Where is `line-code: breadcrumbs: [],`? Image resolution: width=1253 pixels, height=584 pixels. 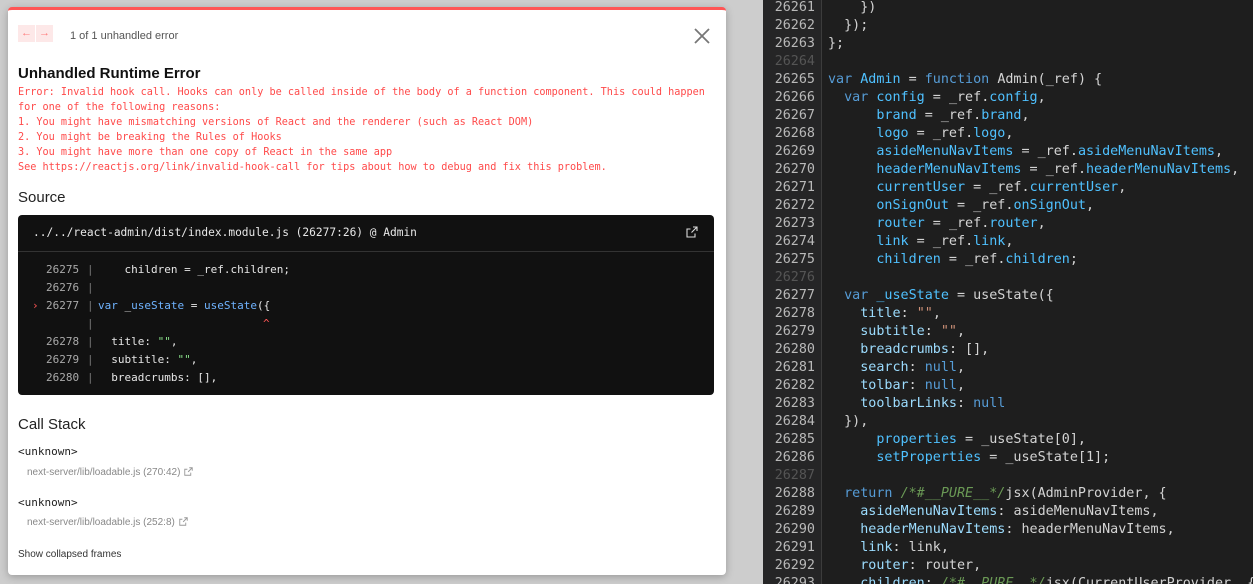 line-code: breadcrumbs: [], is located at coordinates (925, 349).